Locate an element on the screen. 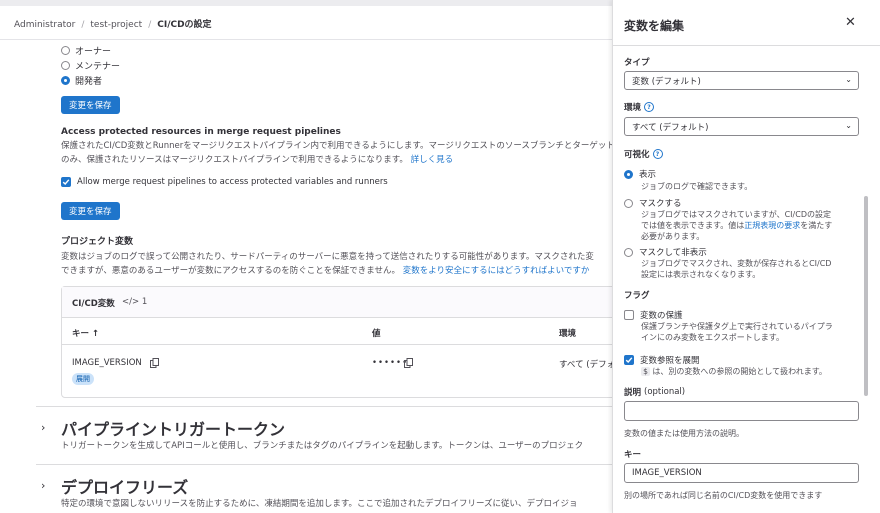  key-label: キー is located at coordinates (632, 454).